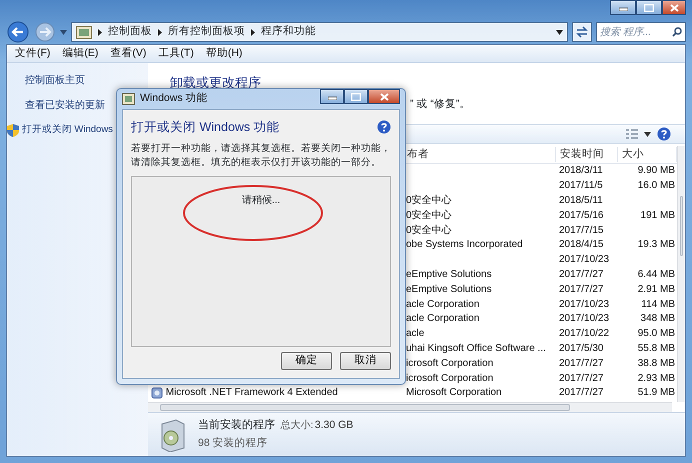 This screenshot has height=463, width=692. Describe the element at coordinates (176, 54) in the screenshot. I see `menu-item: 工具(T)` at that location.